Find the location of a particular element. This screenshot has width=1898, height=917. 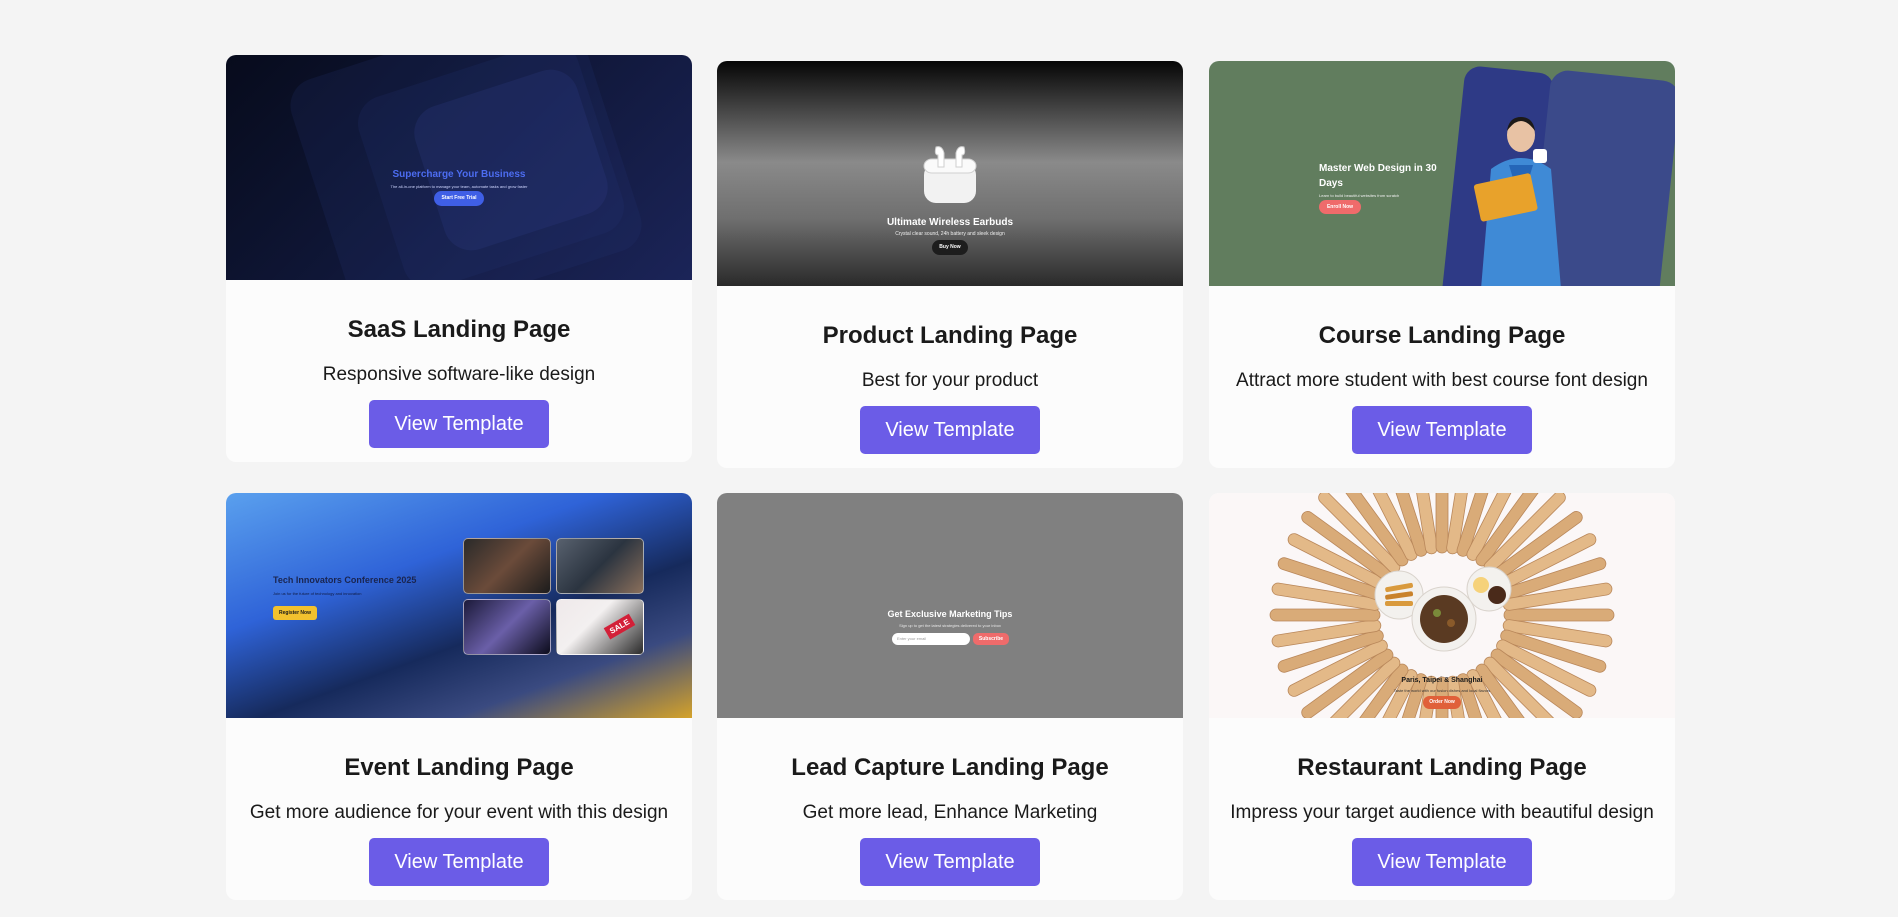

course-preview-headline: Master Web Design in 30 Days is located at coordinates (1378, 176).